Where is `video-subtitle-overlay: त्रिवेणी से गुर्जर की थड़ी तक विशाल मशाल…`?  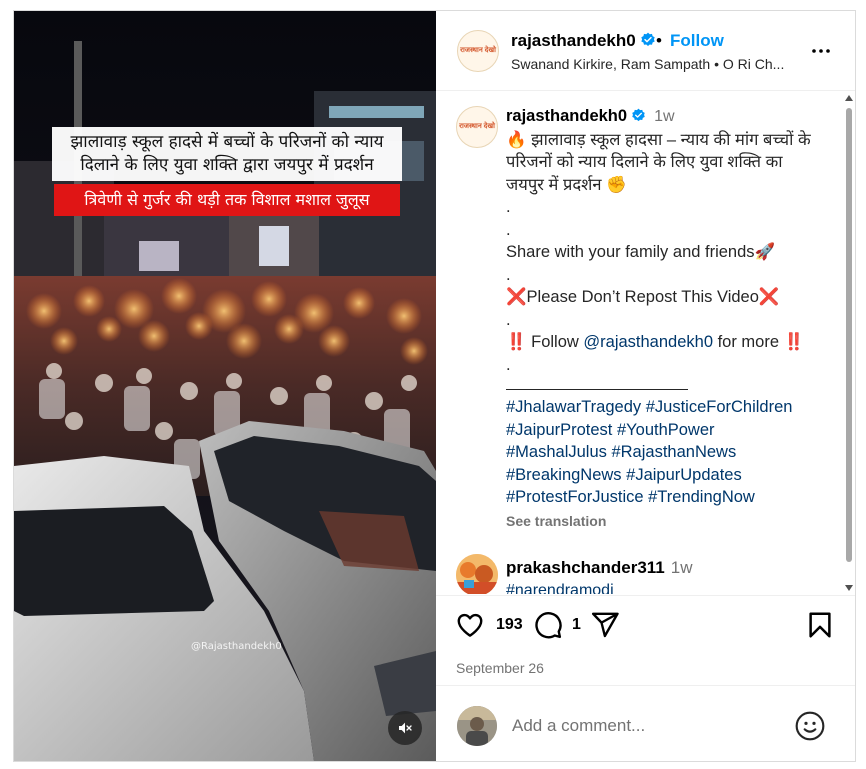 video-subtitle-overlay: त्रिवेणी से गुर्जर की थड़ी तक विशाल मशाल… is located at coordinates (227, 200).